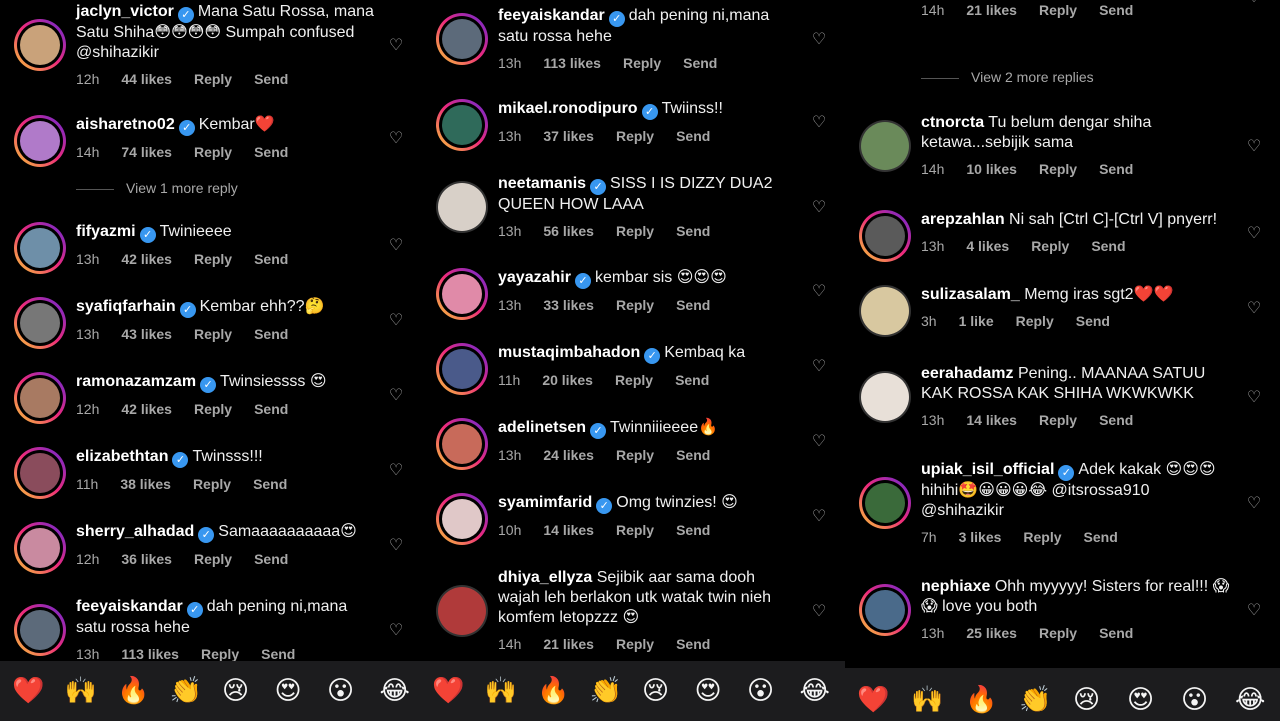 The image size is (1280, 721). What do you see at coordinates (568, 305) in the screenshot?
I see `likes-count: 33 likes` at bounding box center [568, 305].